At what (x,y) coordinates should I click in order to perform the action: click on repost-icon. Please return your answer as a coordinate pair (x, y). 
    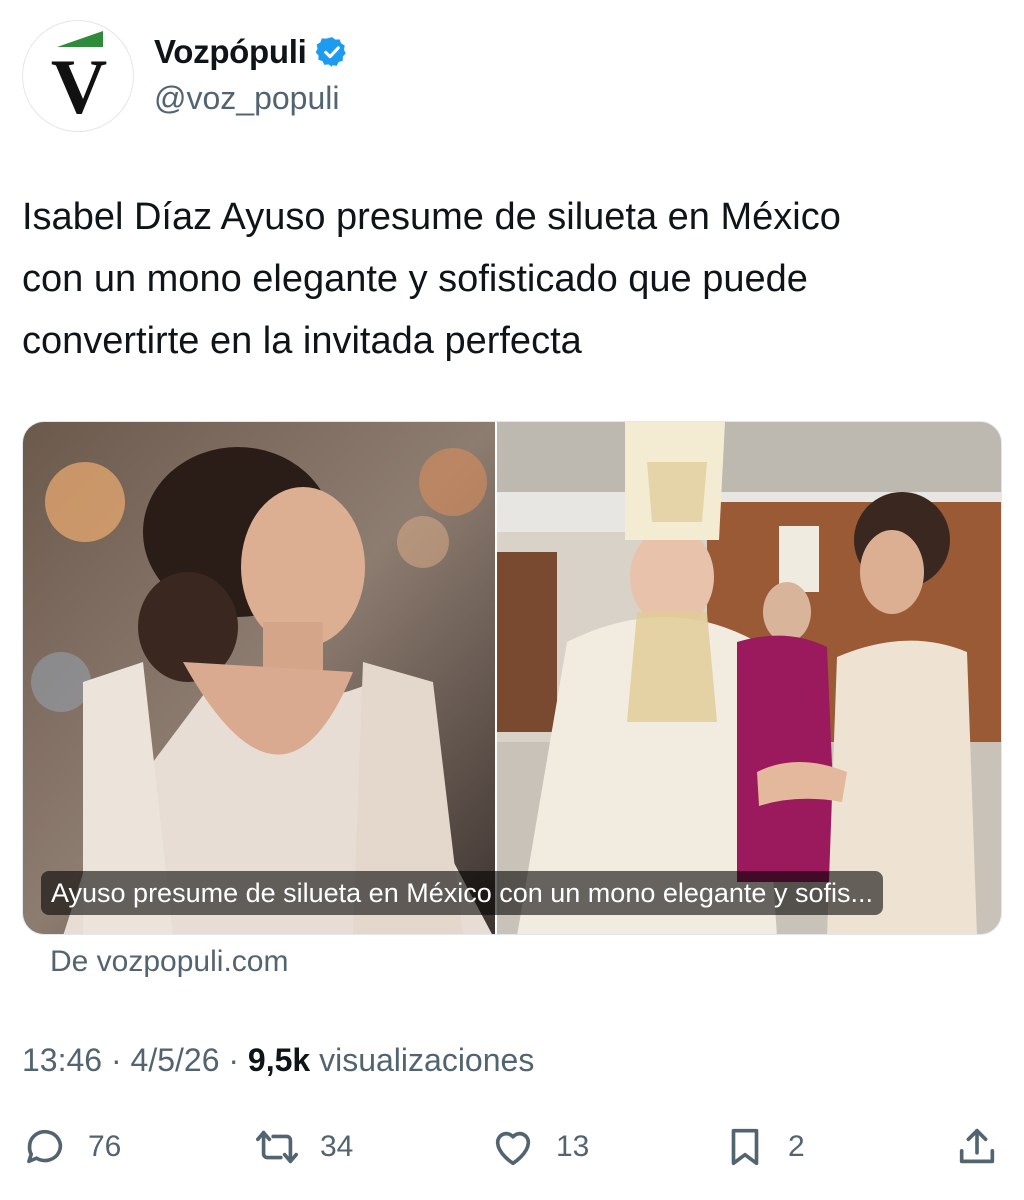
    Looking at the image, I should click on (277, 1147).